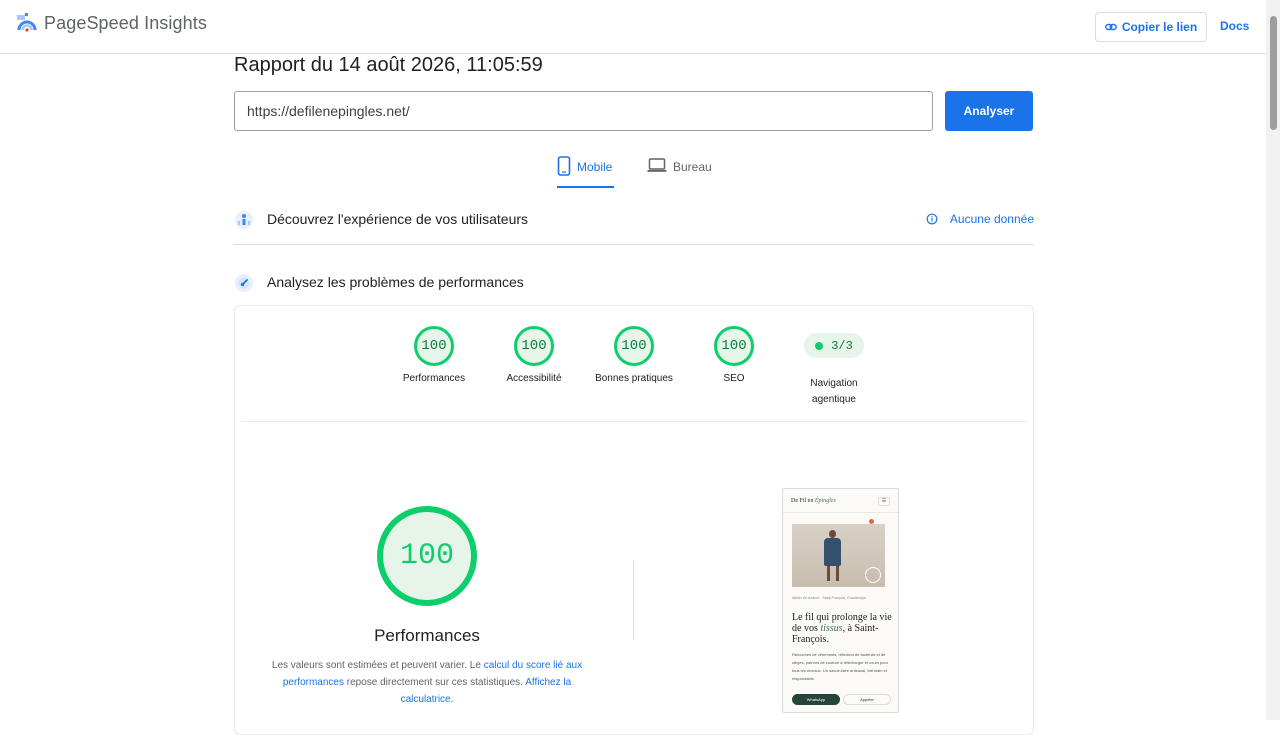 The image size is (1280, 735). I want to click on preview-call-button: Appeler, so click(867, 699).